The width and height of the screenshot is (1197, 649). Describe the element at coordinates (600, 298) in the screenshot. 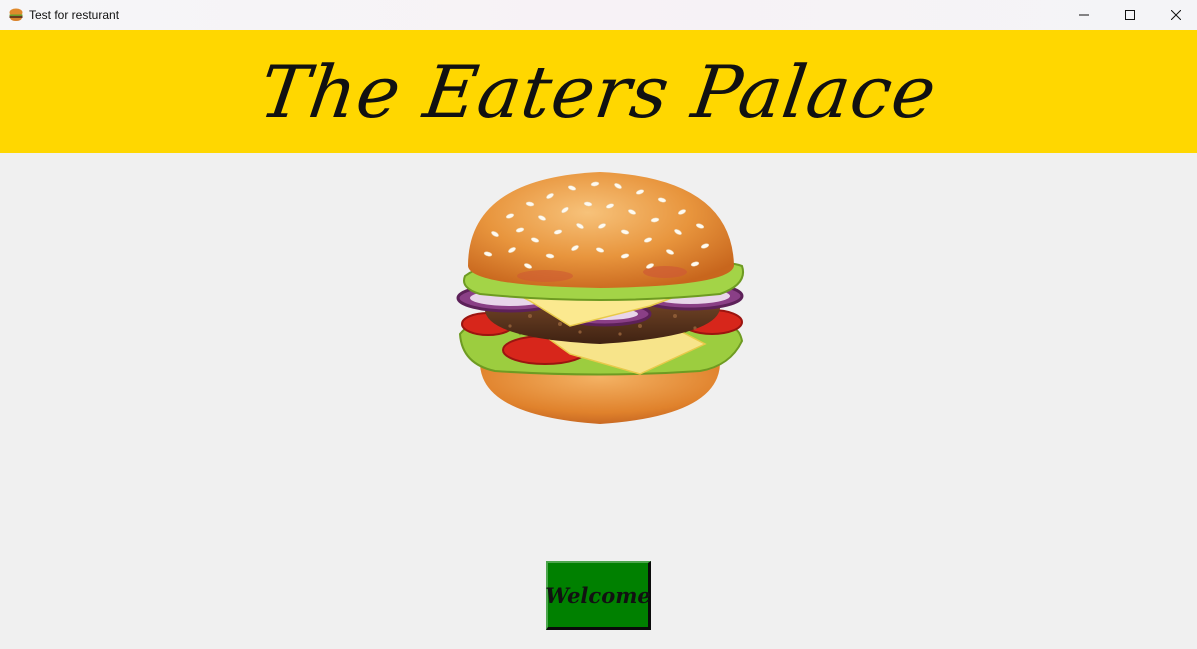

I see `burger-image` at that location.